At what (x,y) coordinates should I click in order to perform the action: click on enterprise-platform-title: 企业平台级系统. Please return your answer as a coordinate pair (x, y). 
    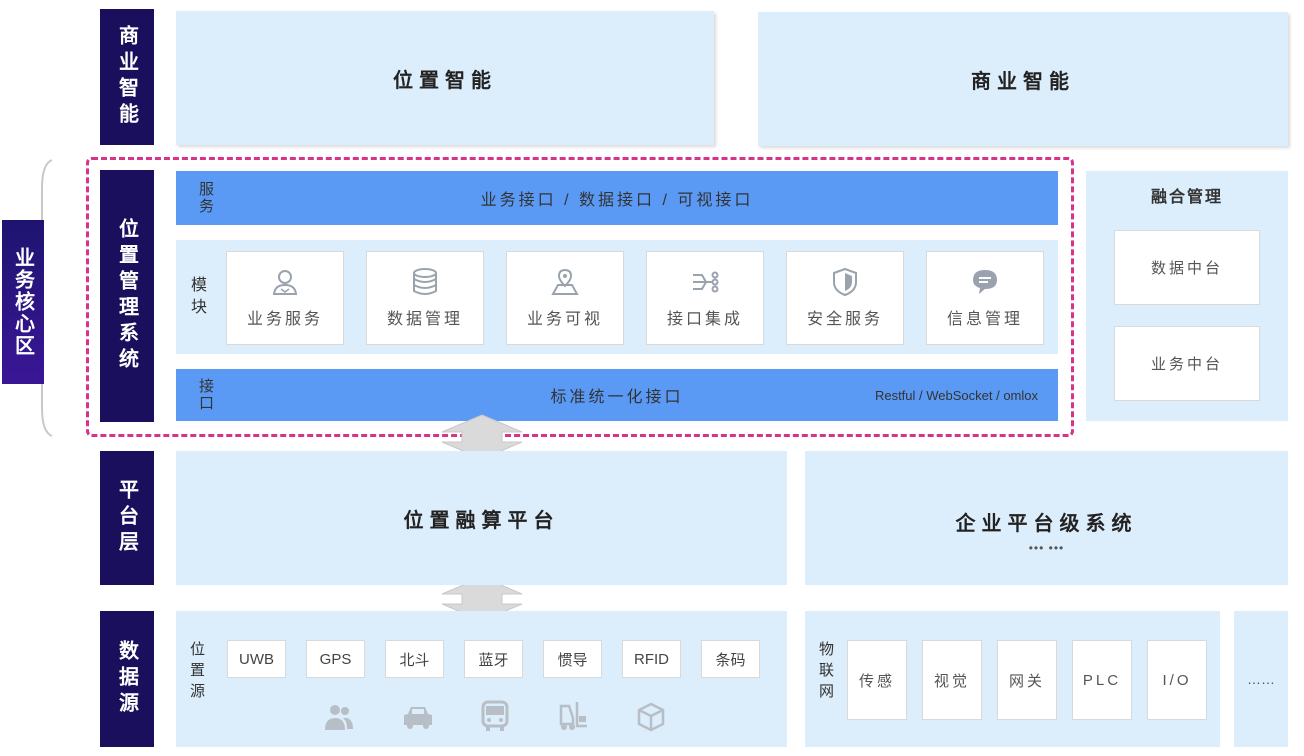
    Looking at the image, I should click on (1046, 524).